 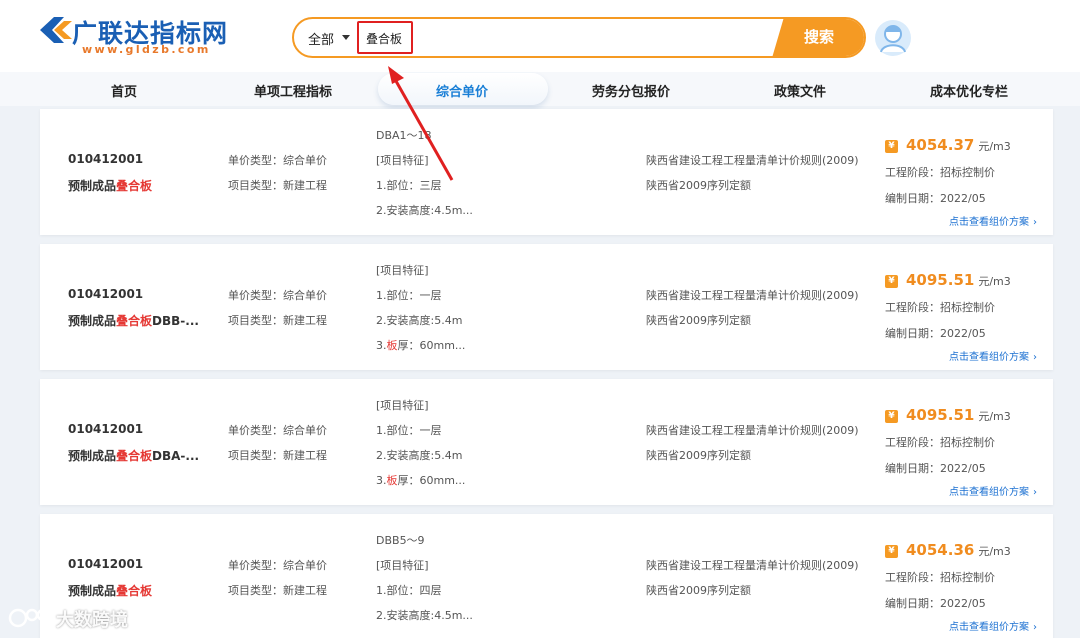 I want to click on watermark: 大数跨境, so click(x=78, y=618).